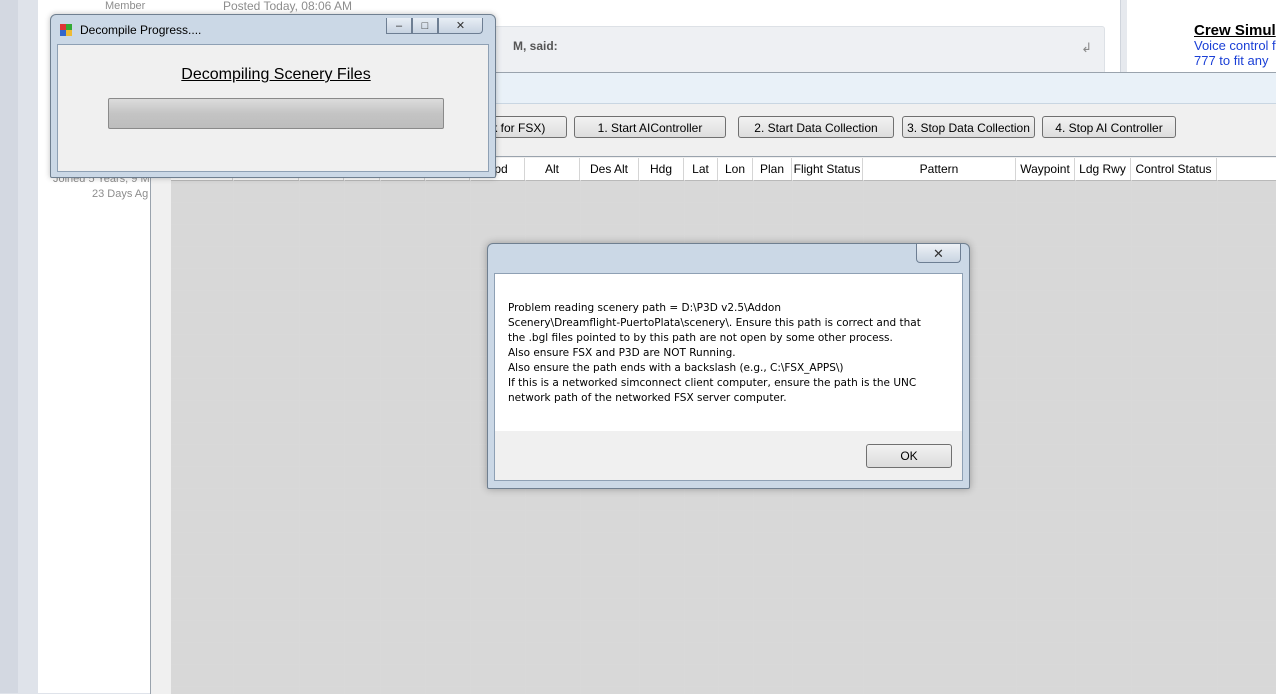 The width and height of the screenshot is (1276, 694). I want to click on days-label: 23 Days Ag, so click(120, 194).